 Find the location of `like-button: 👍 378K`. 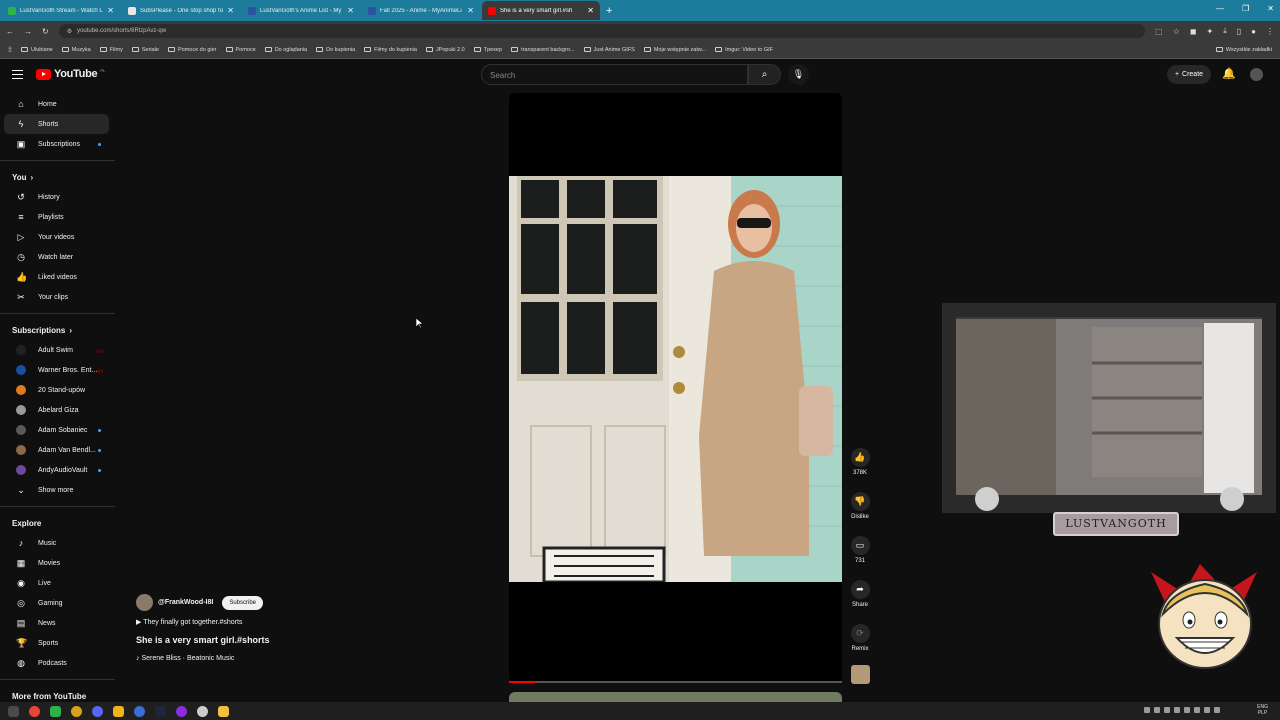

like-button: 👍 378K is located at coordinates (860, 462).